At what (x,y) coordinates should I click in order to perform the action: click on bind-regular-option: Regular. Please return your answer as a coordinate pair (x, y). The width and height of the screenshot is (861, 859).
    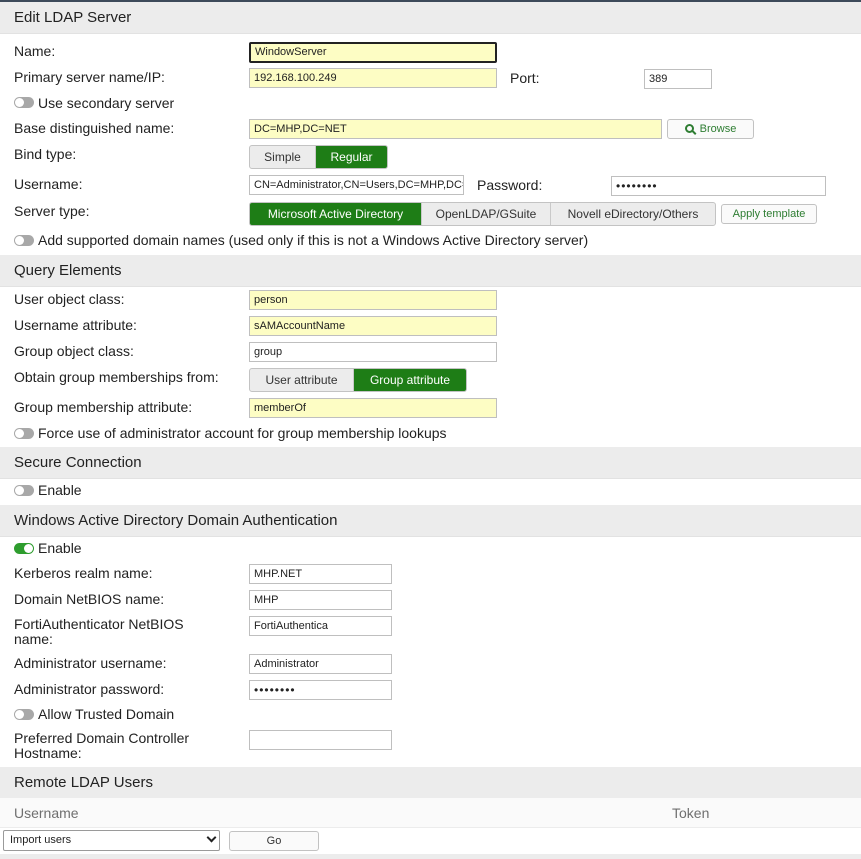
    Looking at the image, I should click on (351, 157).